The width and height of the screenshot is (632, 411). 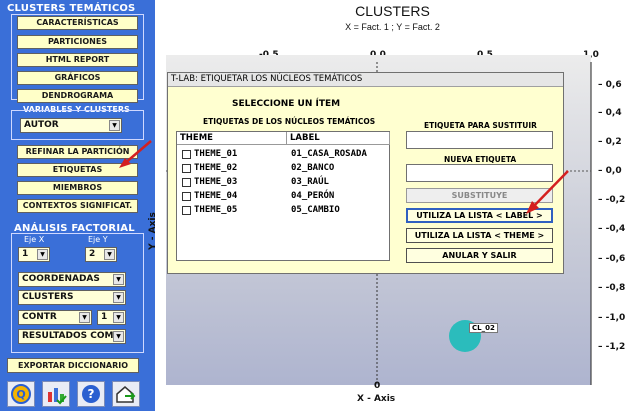 What do you see at coordinates (313, 196) in the screenshot?
I see `label-cell: 04_PERÓN` at bounding box center [313, 196].